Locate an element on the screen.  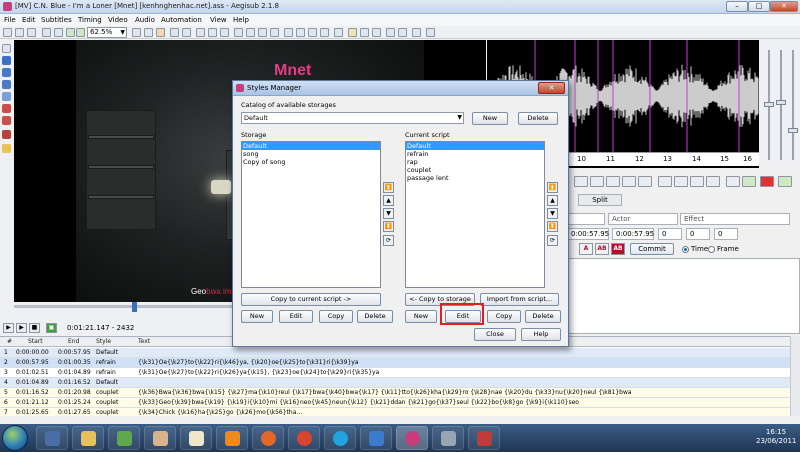
open-file-icon is located at coordinates (19, 32).